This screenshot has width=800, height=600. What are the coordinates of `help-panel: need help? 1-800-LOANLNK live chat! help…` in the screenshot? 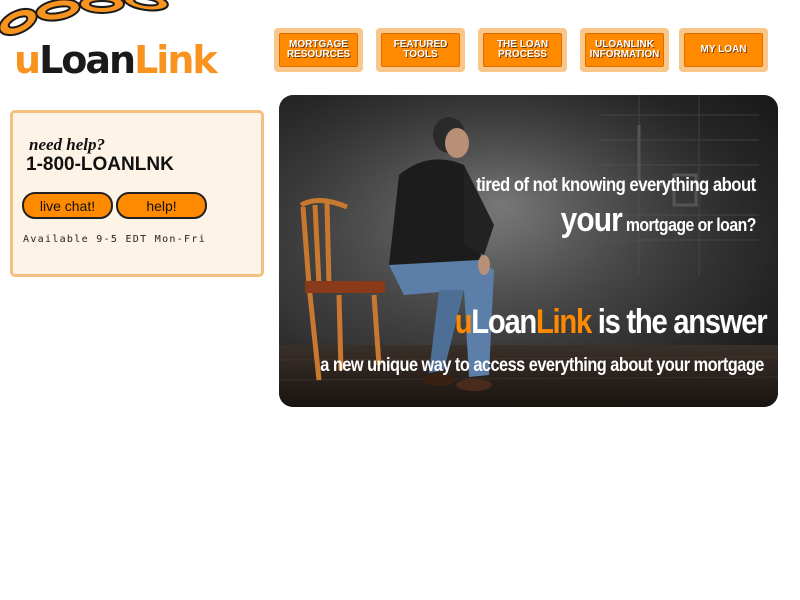 It's located at (137, 193).